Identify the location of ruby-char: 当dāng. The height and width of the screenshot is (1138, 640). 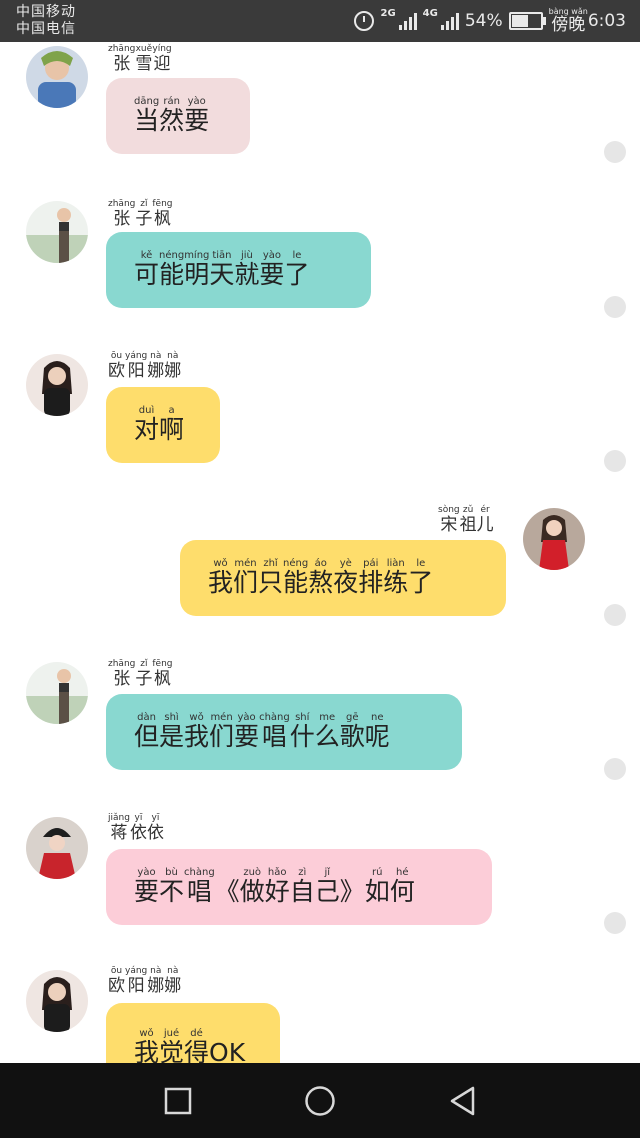
(147, 115).